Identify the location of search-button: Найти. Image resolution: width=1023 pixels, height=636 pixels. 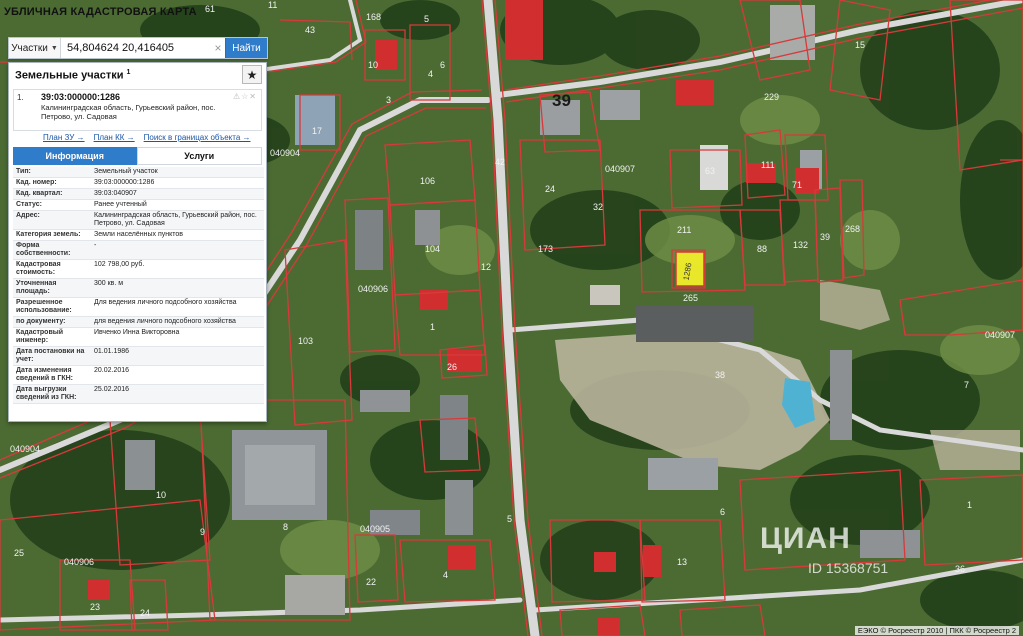
(246, 48).